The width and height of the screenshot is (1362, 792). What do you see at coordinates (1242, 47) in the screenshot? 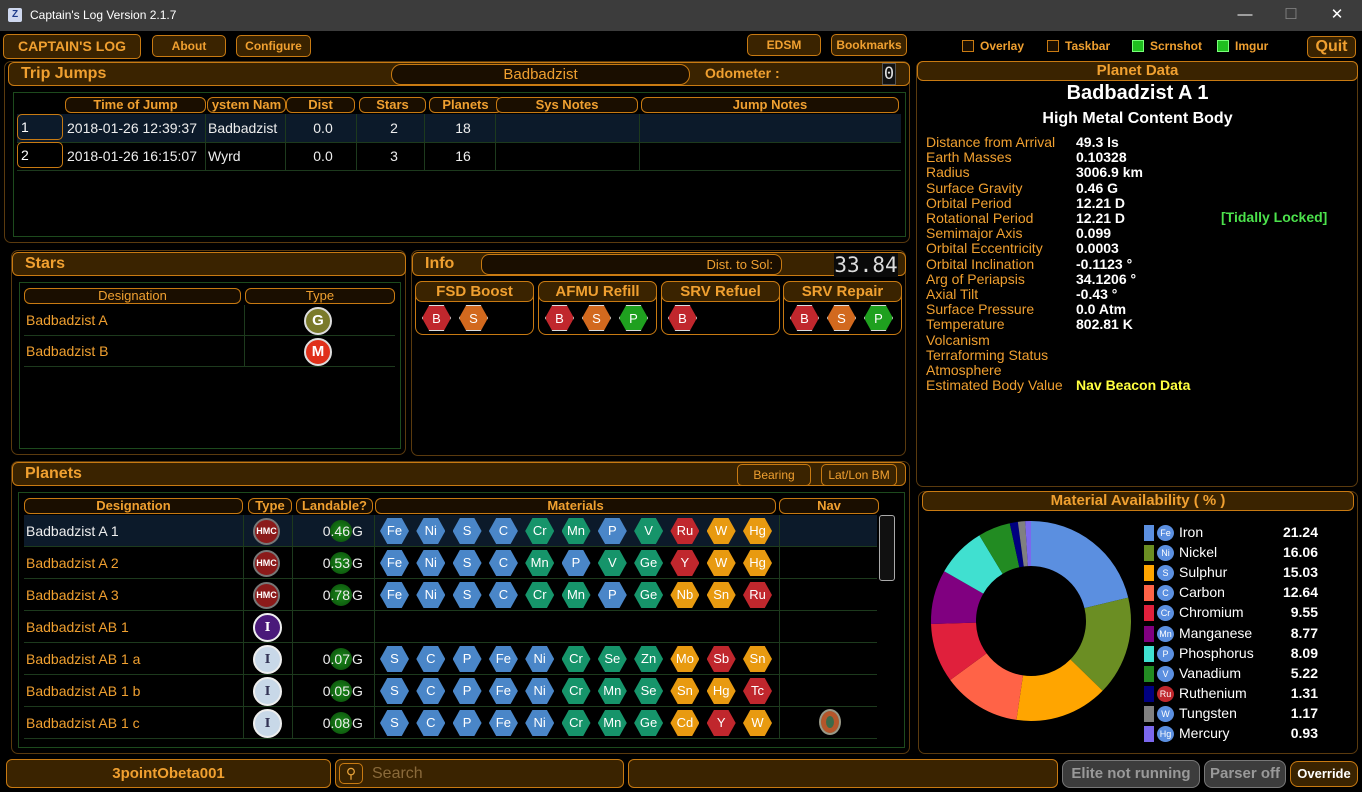
I see `imgur-checkbox: Imgur` at bounding box center [1242, 47].